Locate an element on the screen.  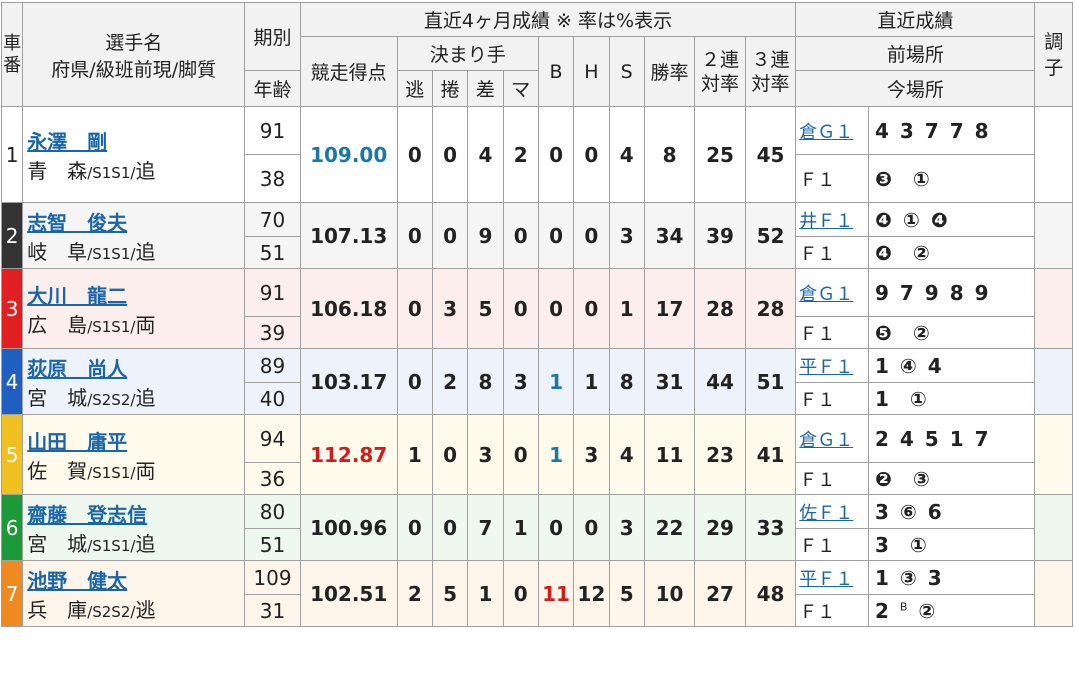
rider-age: 51 is located at coordinates (272, 544).